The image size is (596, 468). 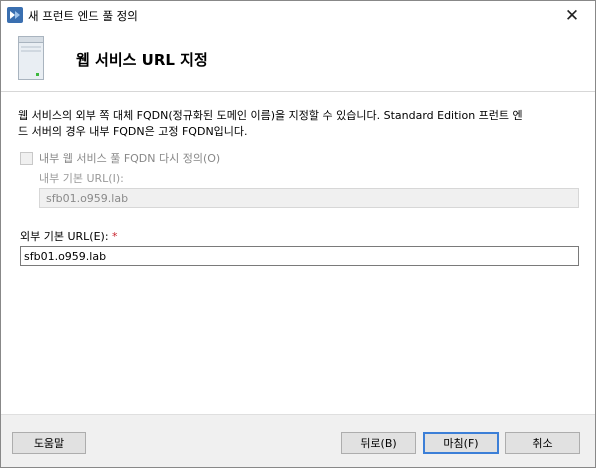 What do you see at coordinates (83, 16) in the screenshot?
I see `window-title: 새 프런트 엔드 풀 정의` at bounding box center [83, 16].